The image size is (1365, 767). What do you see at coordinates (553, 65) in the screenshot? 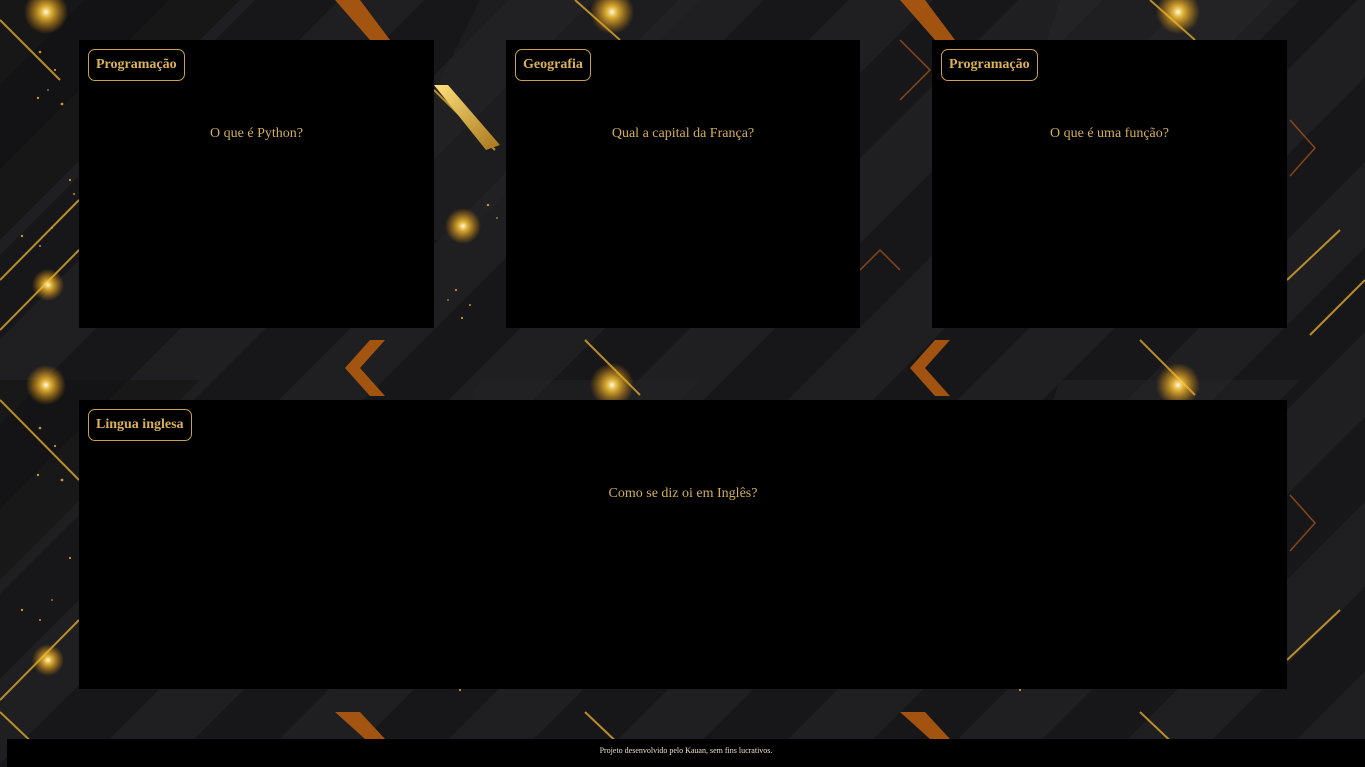
I see `category-tag: Geografia` at bounding box center [553, 65].